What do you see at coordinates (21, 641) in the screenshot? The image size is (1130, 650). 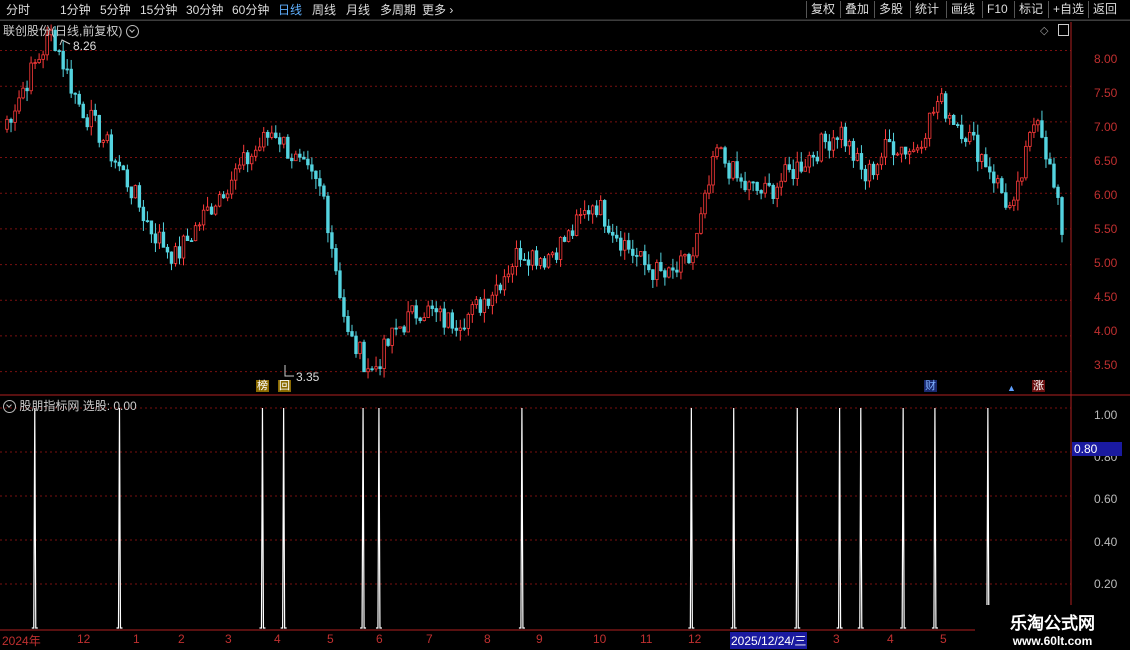 I see `x-tick-label: 2024年` at bounding box center [21, 641].